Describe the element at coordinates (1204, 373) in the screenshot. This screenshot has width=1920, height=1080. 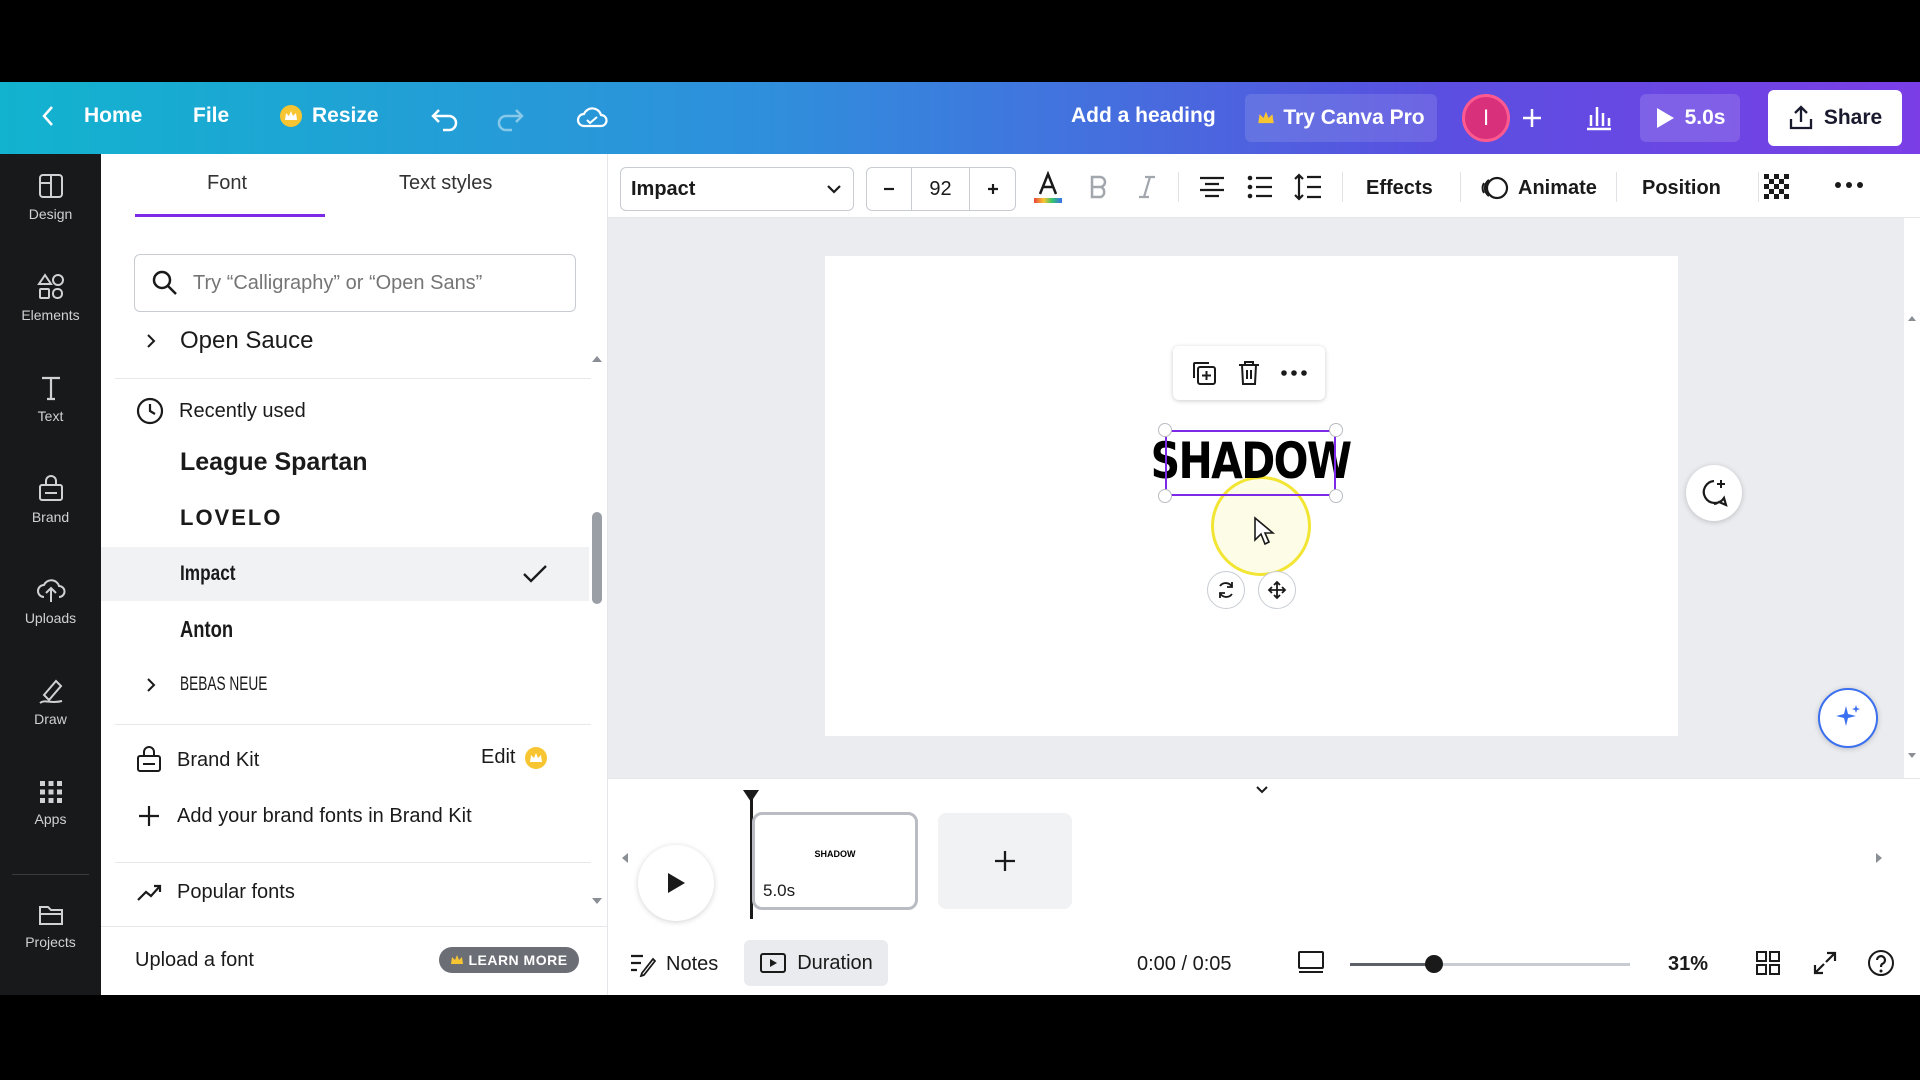
I see `duplicate-icon` at that location.